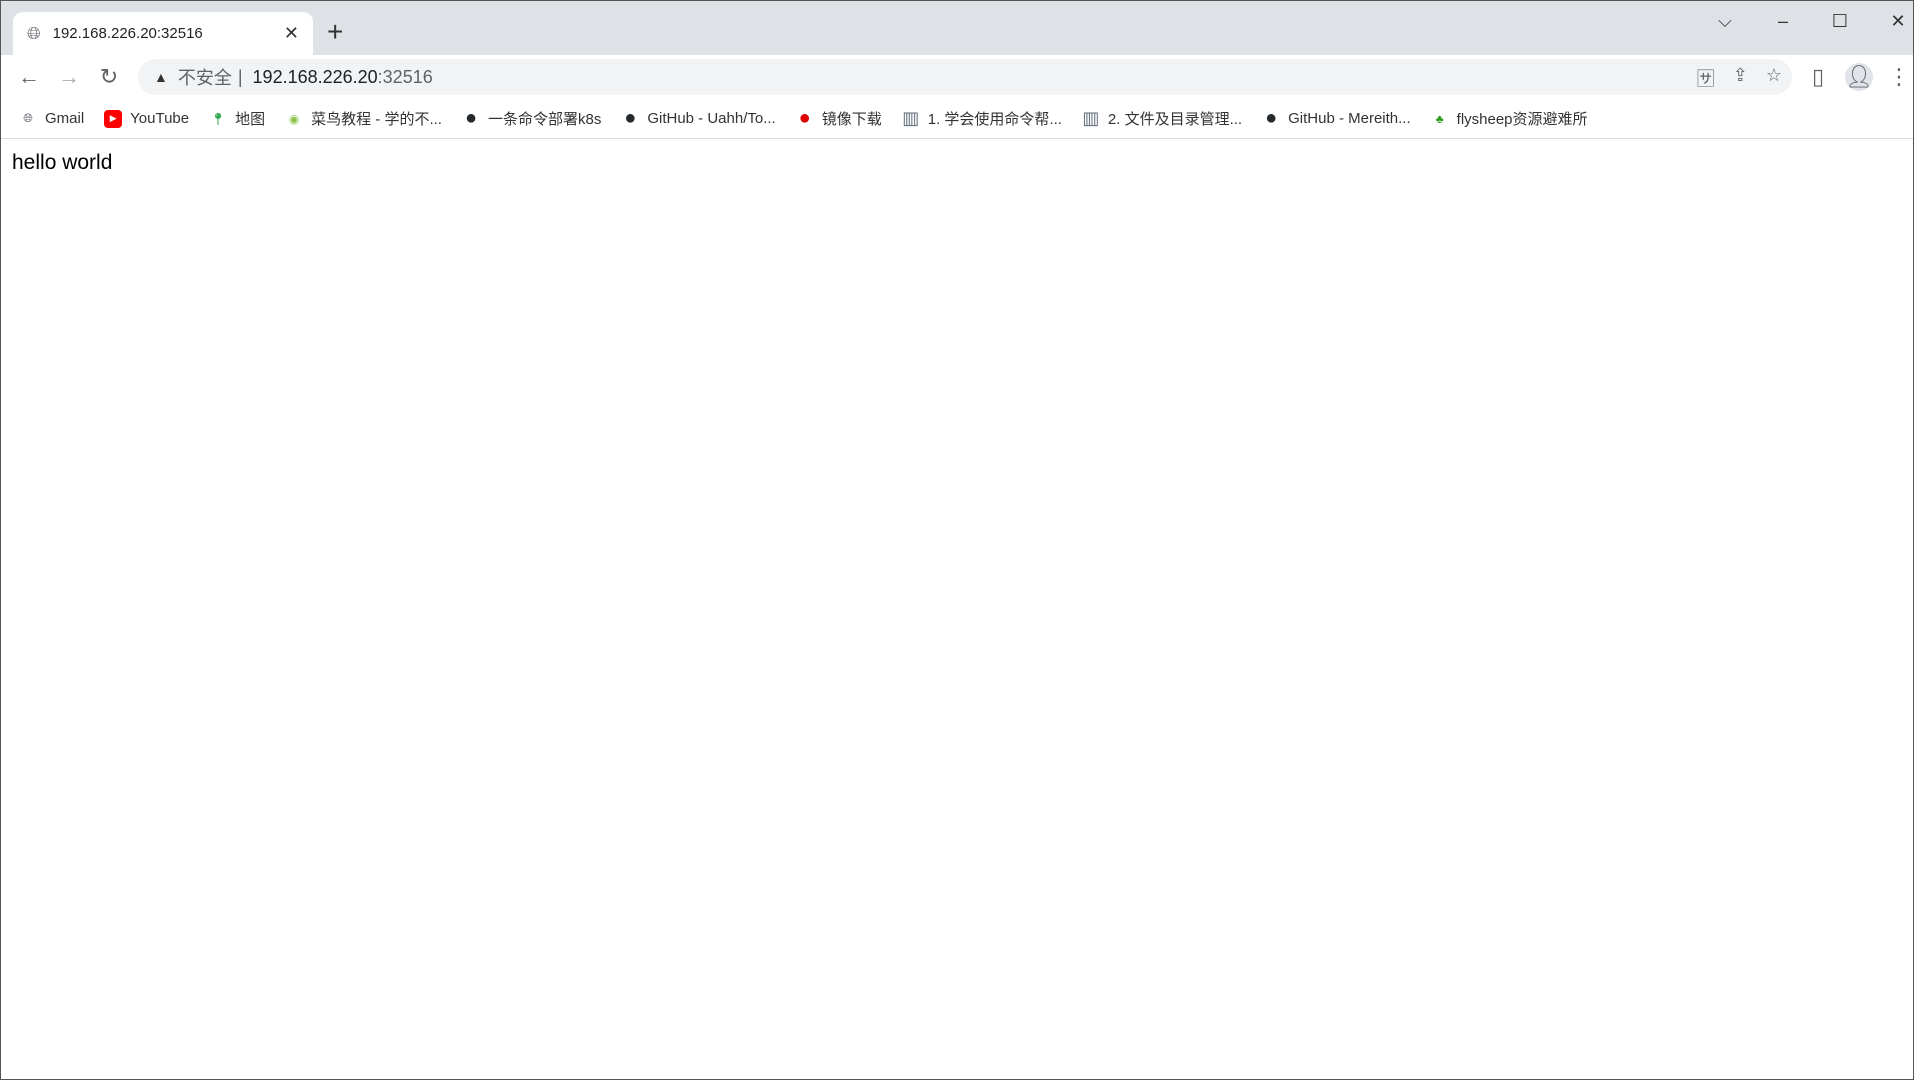  I want to click on close-window-button: ✕, so click(1896, 21).